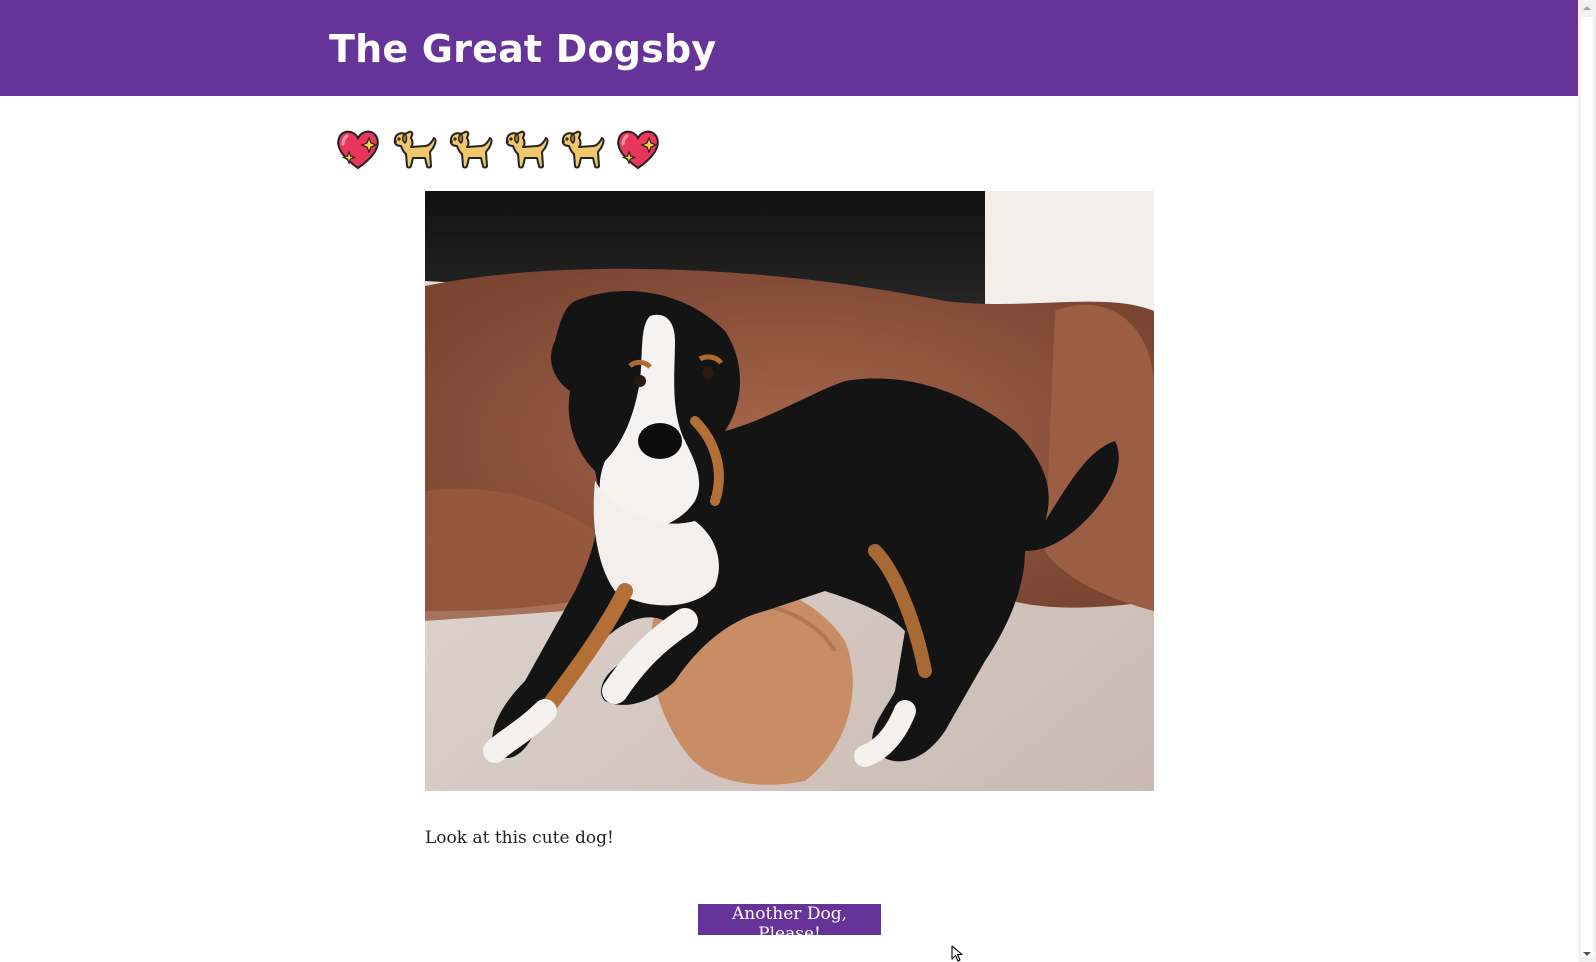 The height and width of the screenshot is (962, 1596). Describe the element at coordinates (1587, 8) in the screenshot. I see `scroll-up-arrow-icon` at that location.